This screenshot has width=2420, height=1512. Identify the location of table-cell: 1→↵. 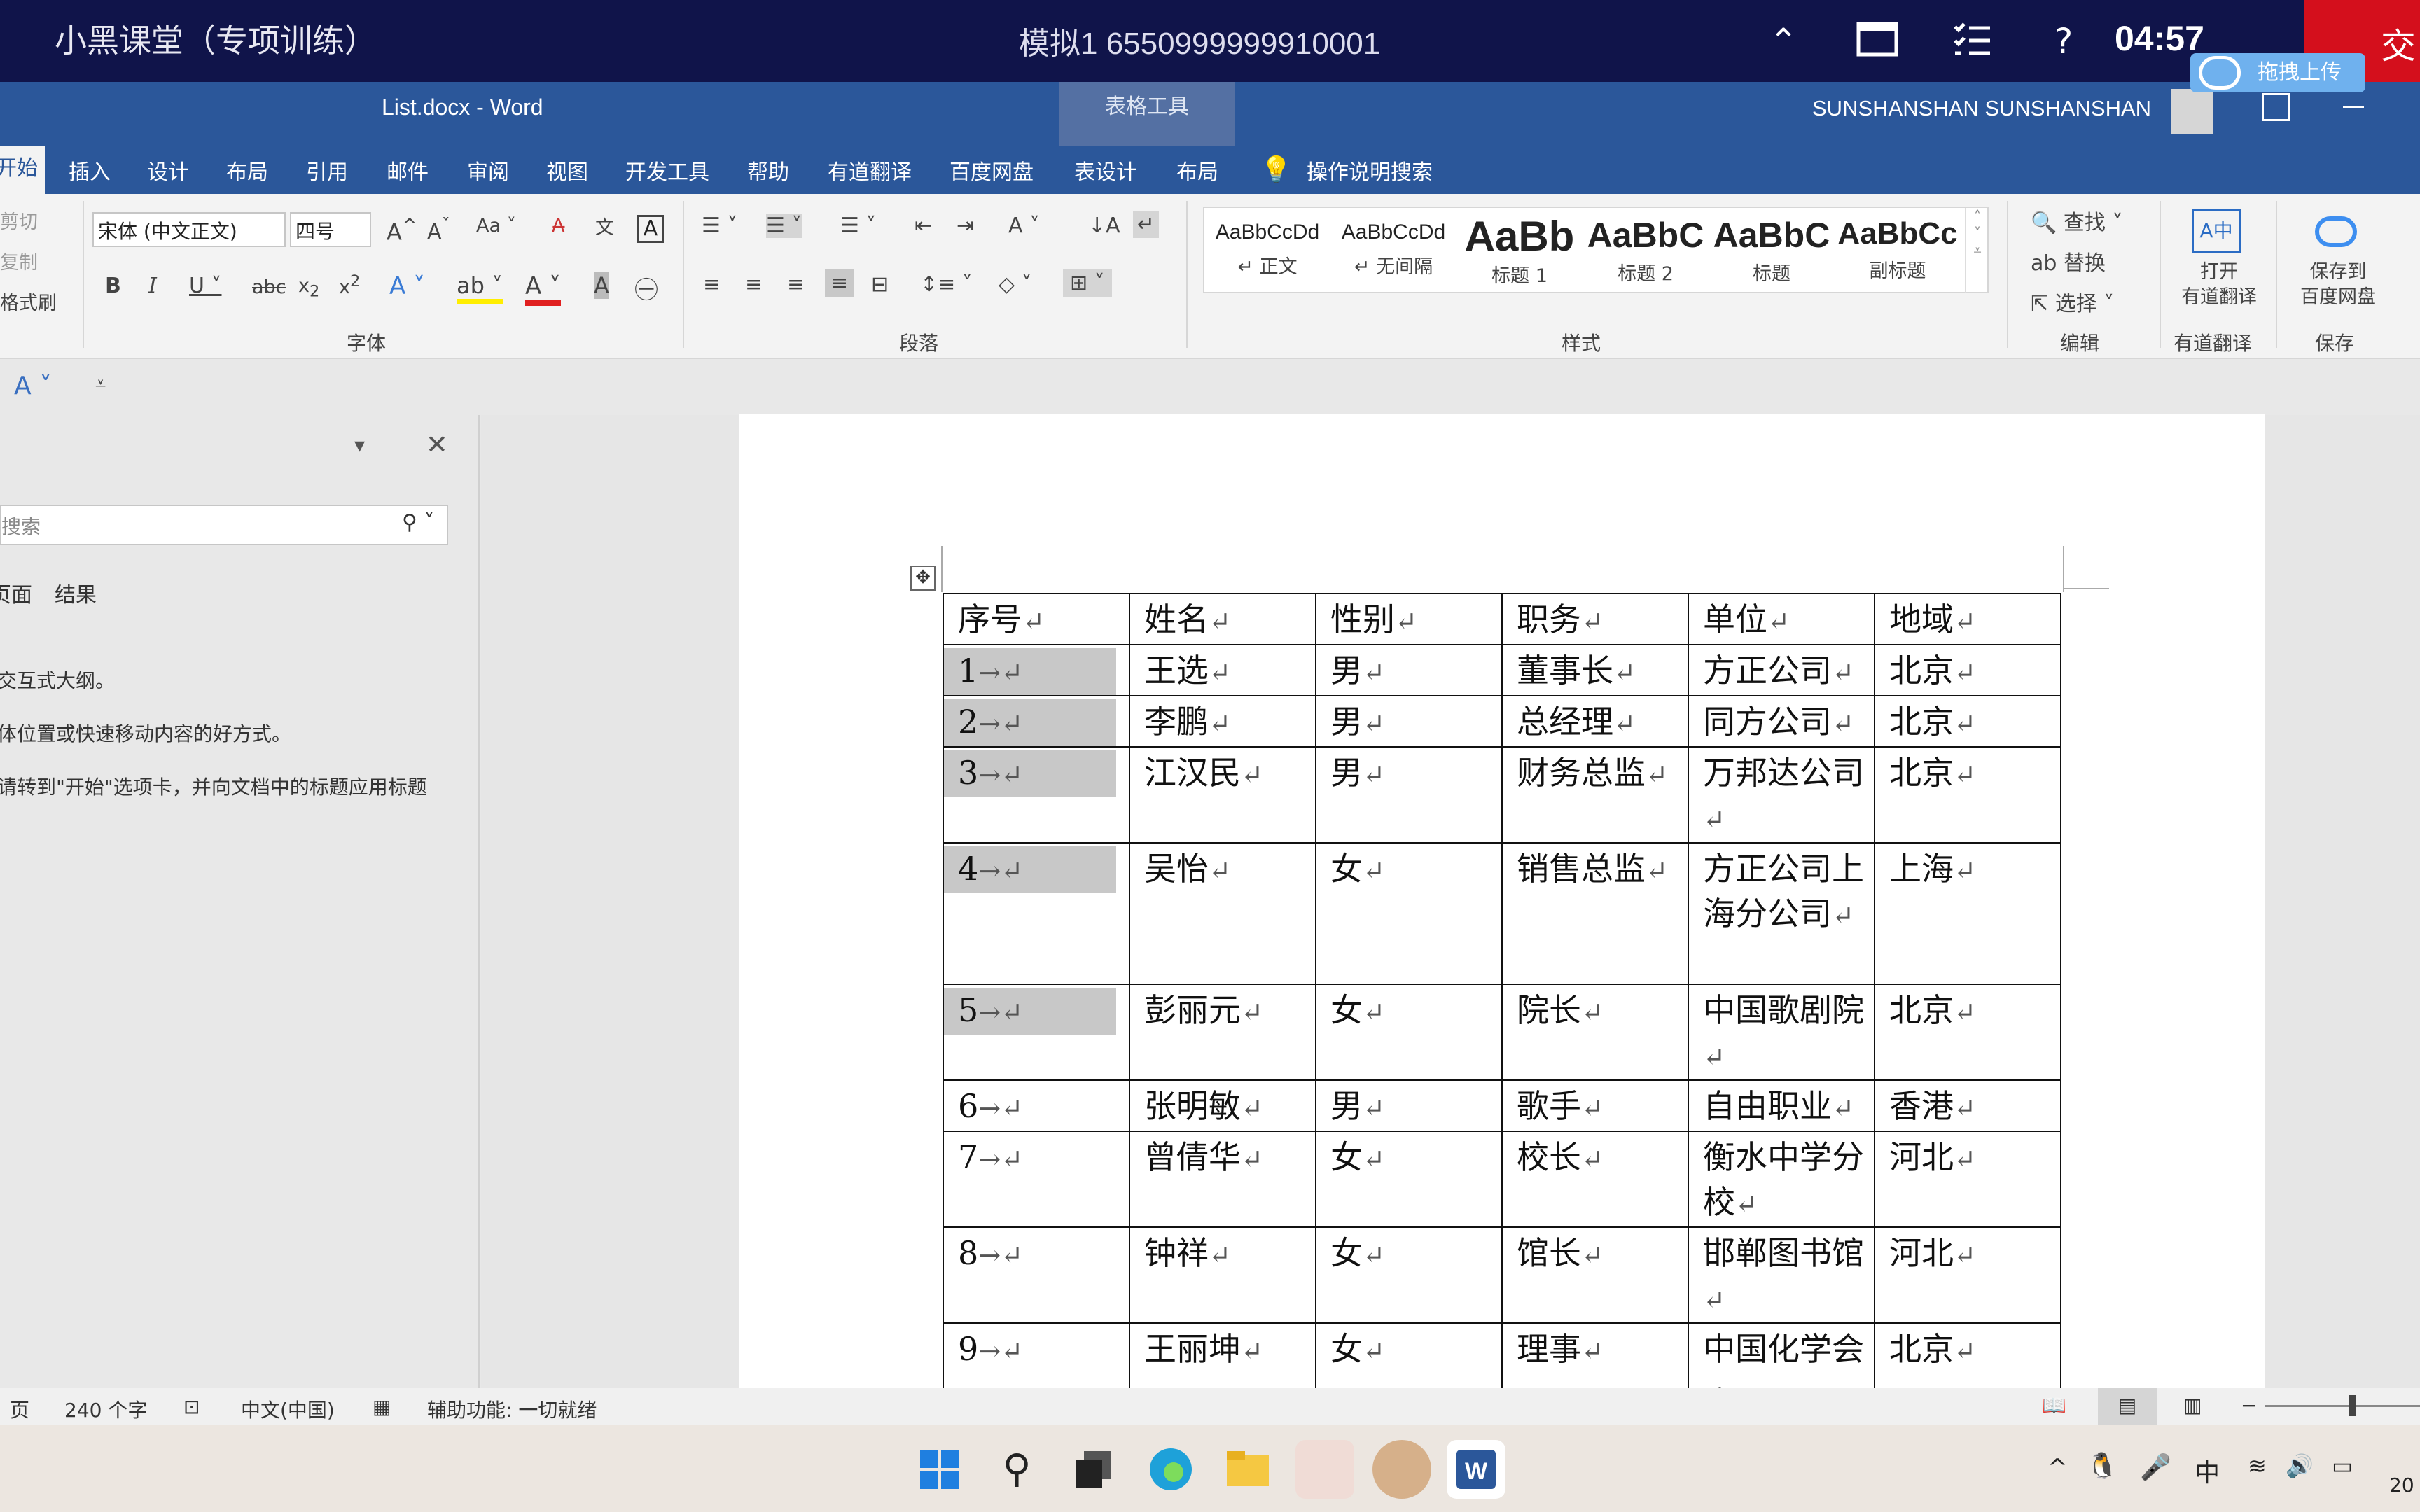
(1036, 670).